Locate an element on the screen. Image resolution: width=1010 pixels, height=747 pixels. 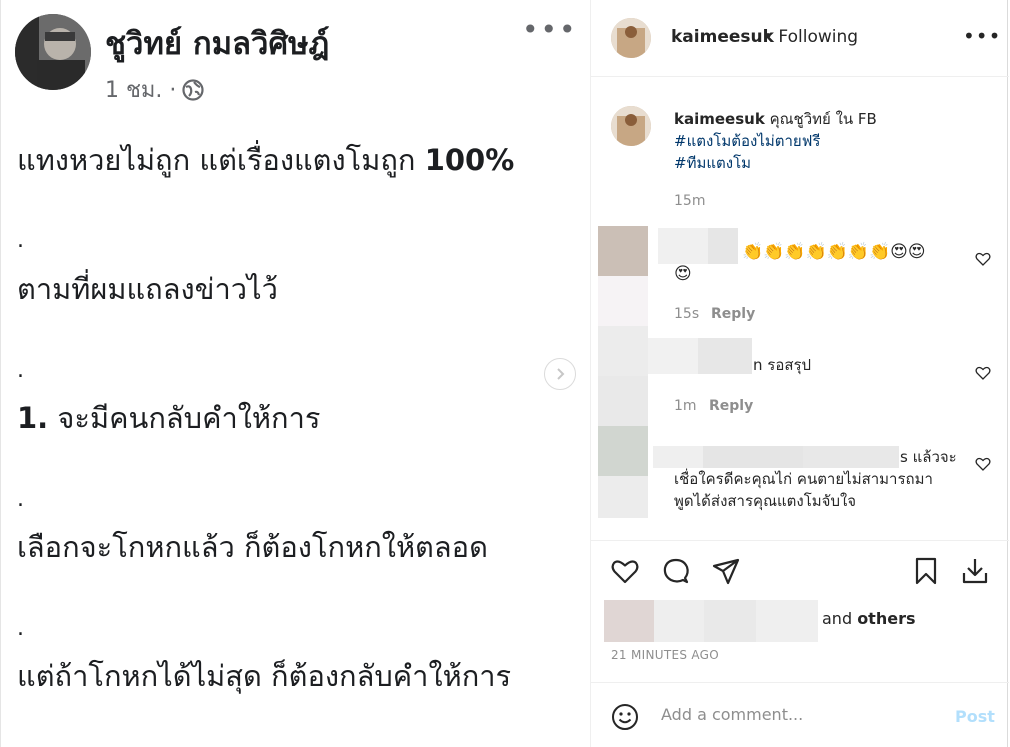
add-comment-row: Post is located at coordinates (800, 714).